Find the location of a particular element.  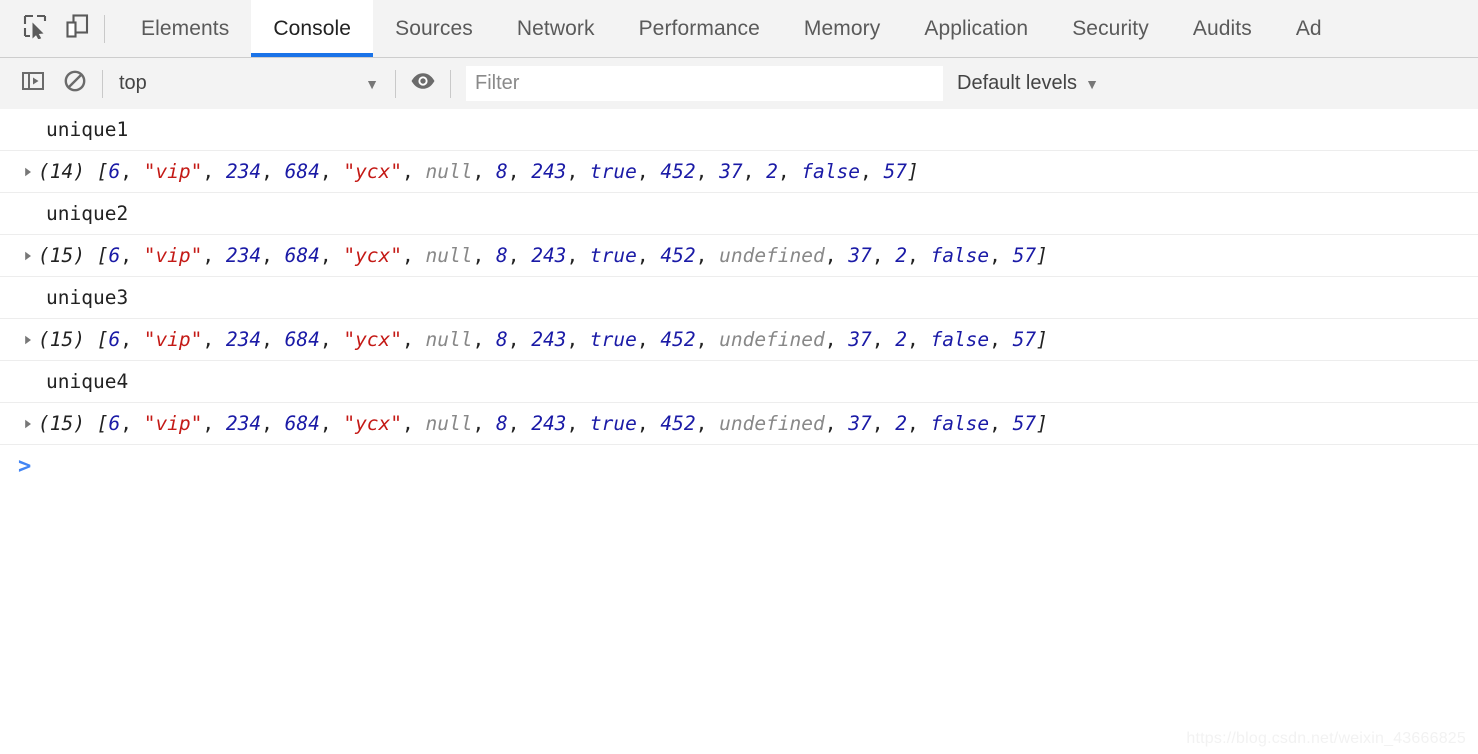

toggle-device-toolbar-button is located at coordinates (77, 29).